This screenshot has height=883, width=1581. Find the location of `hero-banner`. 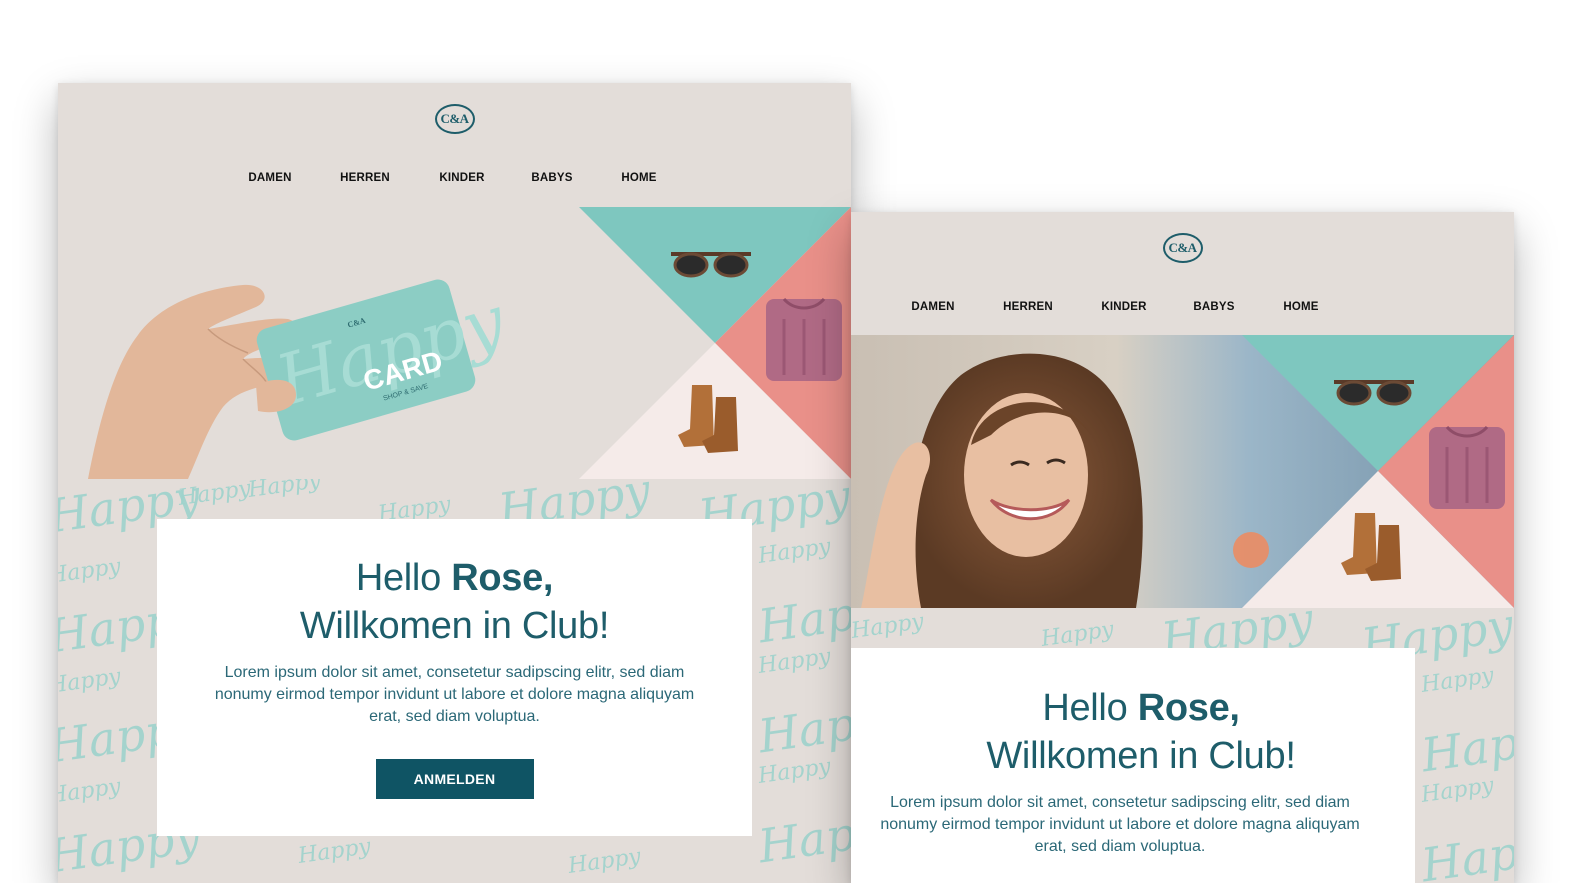

hero-banner is located at coordinates (1182, 471).